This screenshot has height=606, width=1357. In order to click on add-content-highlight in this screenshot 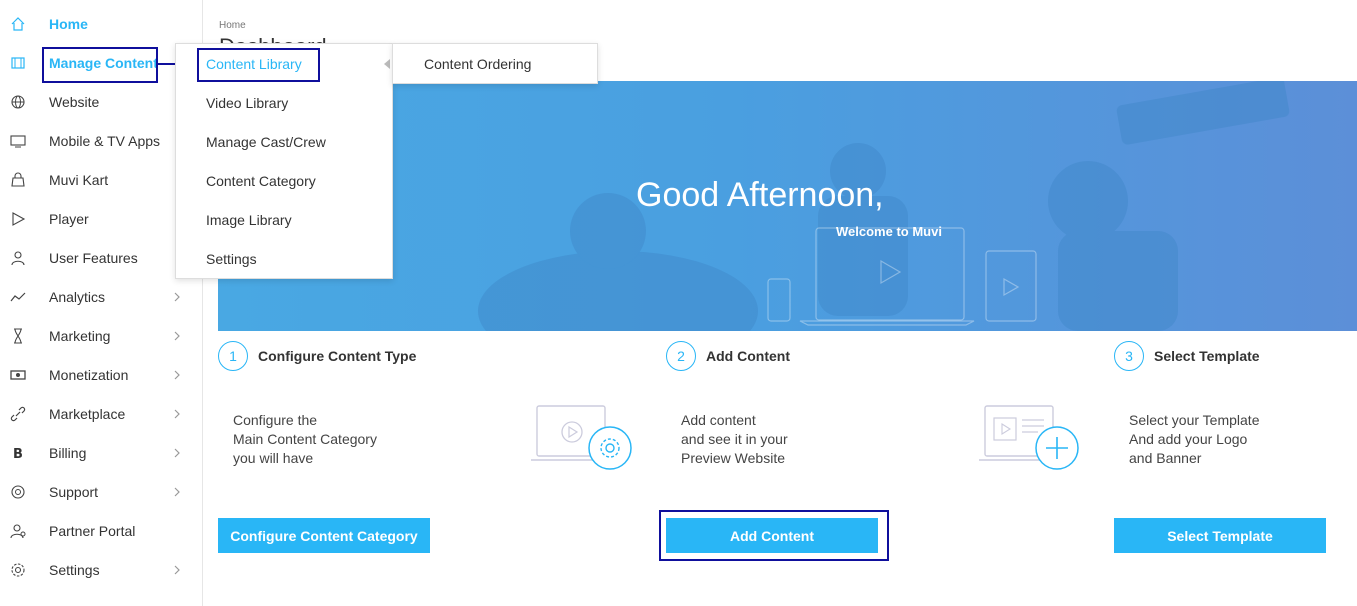, I will do `click(774, 535)`.